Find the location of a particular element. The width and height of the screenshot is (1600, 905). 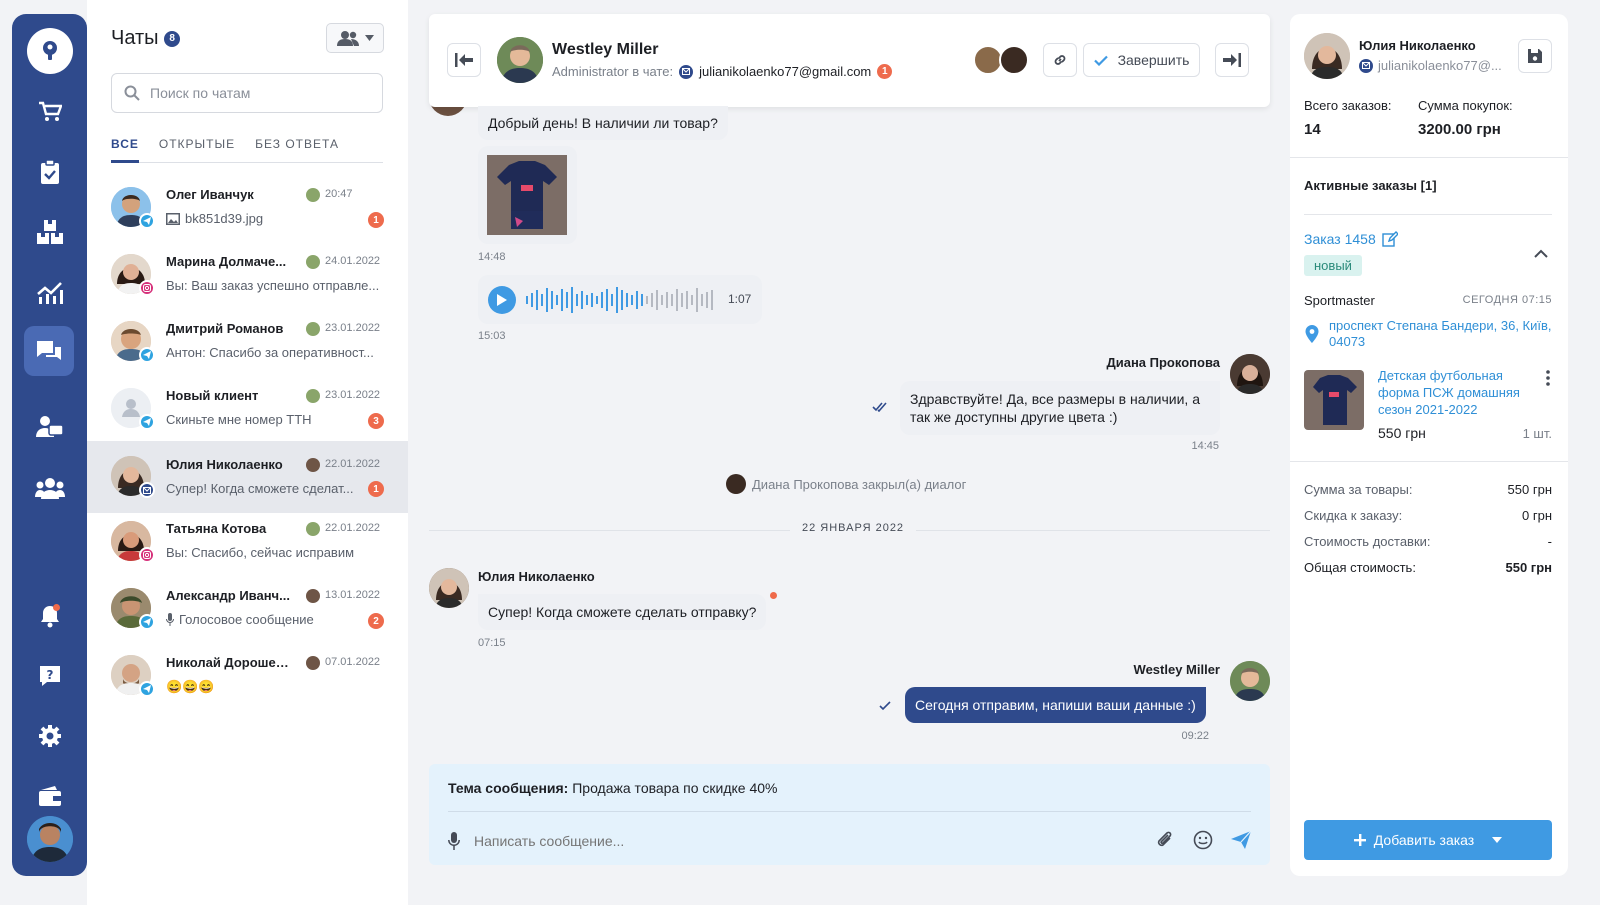

contact-name: Татьяна Котова is located at coordinates (216, 528).